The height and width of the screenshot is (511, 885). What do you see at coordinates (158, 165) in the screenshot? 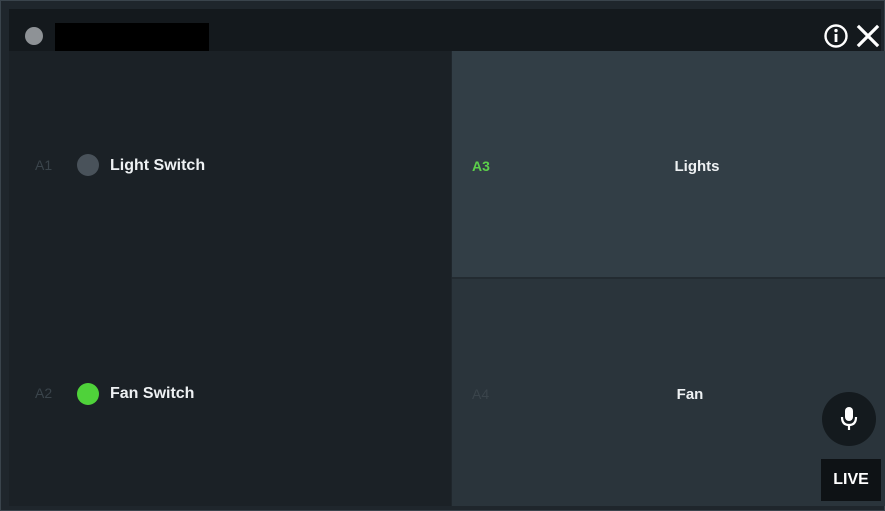
I see `device-label: Light Switch` at bounding box center [158, 165].